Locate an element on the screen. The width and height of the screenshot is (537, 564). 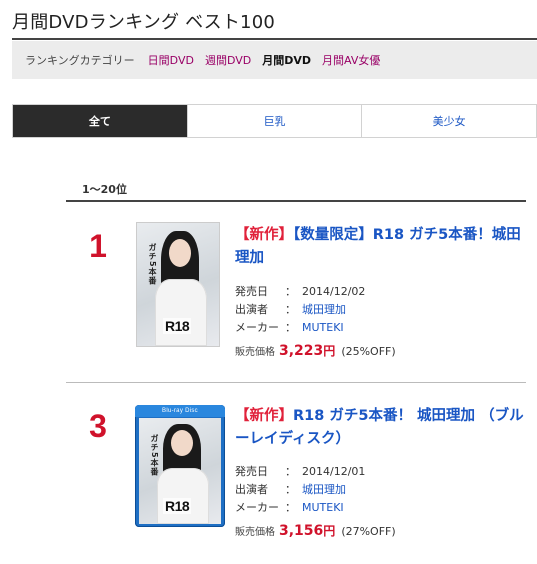
tab-beautiful-girl: 美少女 is located at coordinates (448, 121).